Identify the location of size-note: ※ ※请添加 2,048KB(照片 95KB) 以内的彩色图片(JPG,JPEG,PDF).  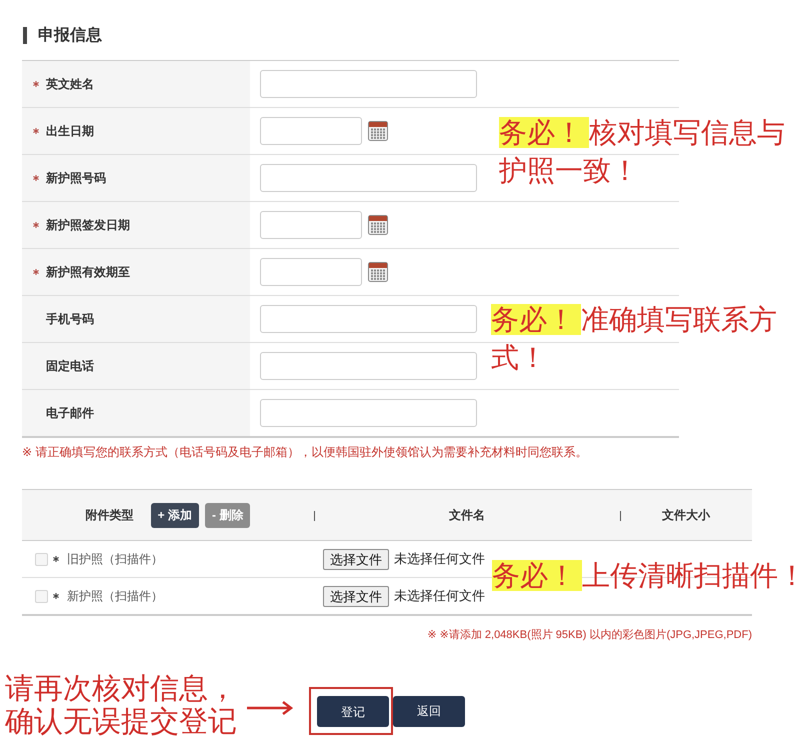
(589, 635).